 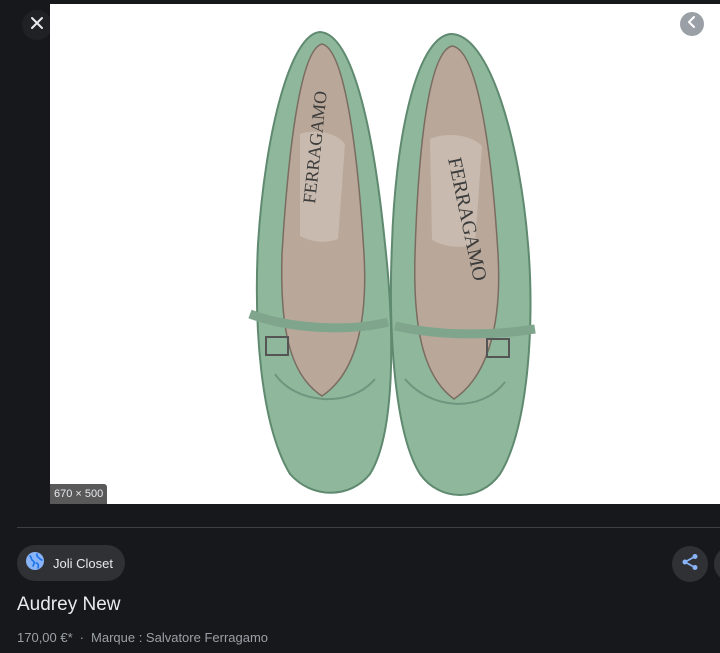 I want to click on product-price: 170,00 €*, so click(x=45, y=637).